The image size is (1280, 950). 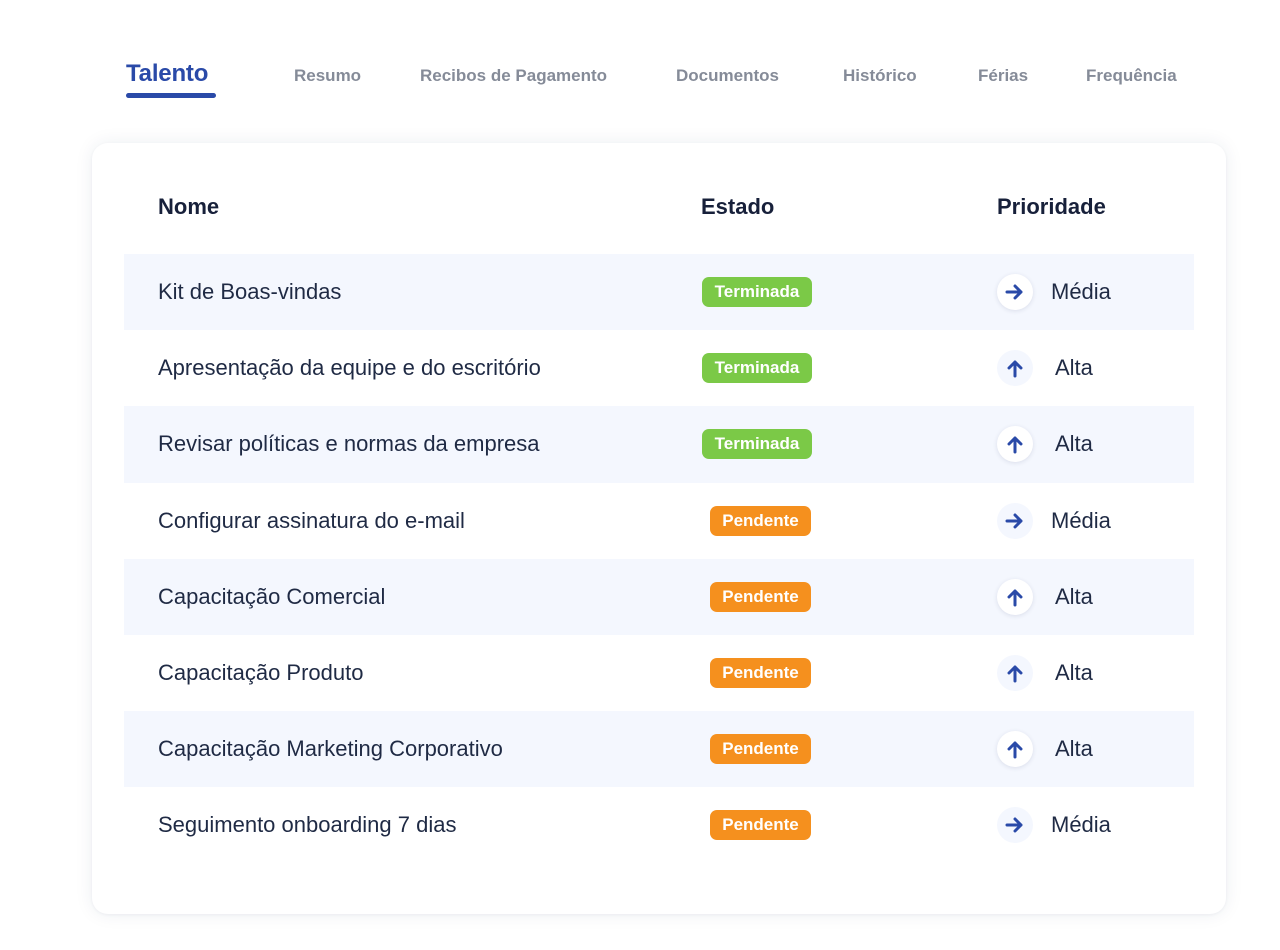 What do you see at coordinates (167, 74) in the screenshot?
I see `tab-talento: Talento` at bounding box center [167, 74].